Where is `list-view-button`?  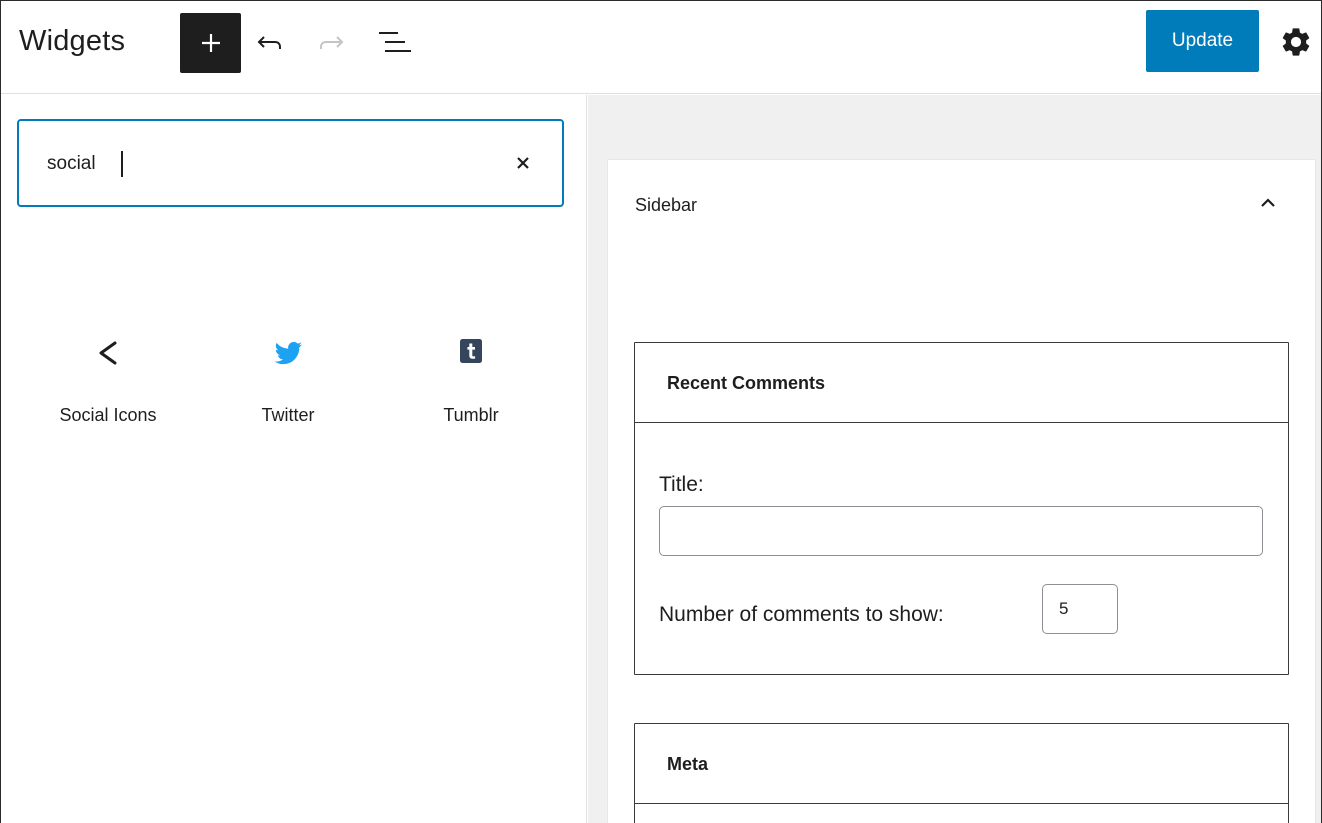 list-view-button is located at coordinates (394, 43).